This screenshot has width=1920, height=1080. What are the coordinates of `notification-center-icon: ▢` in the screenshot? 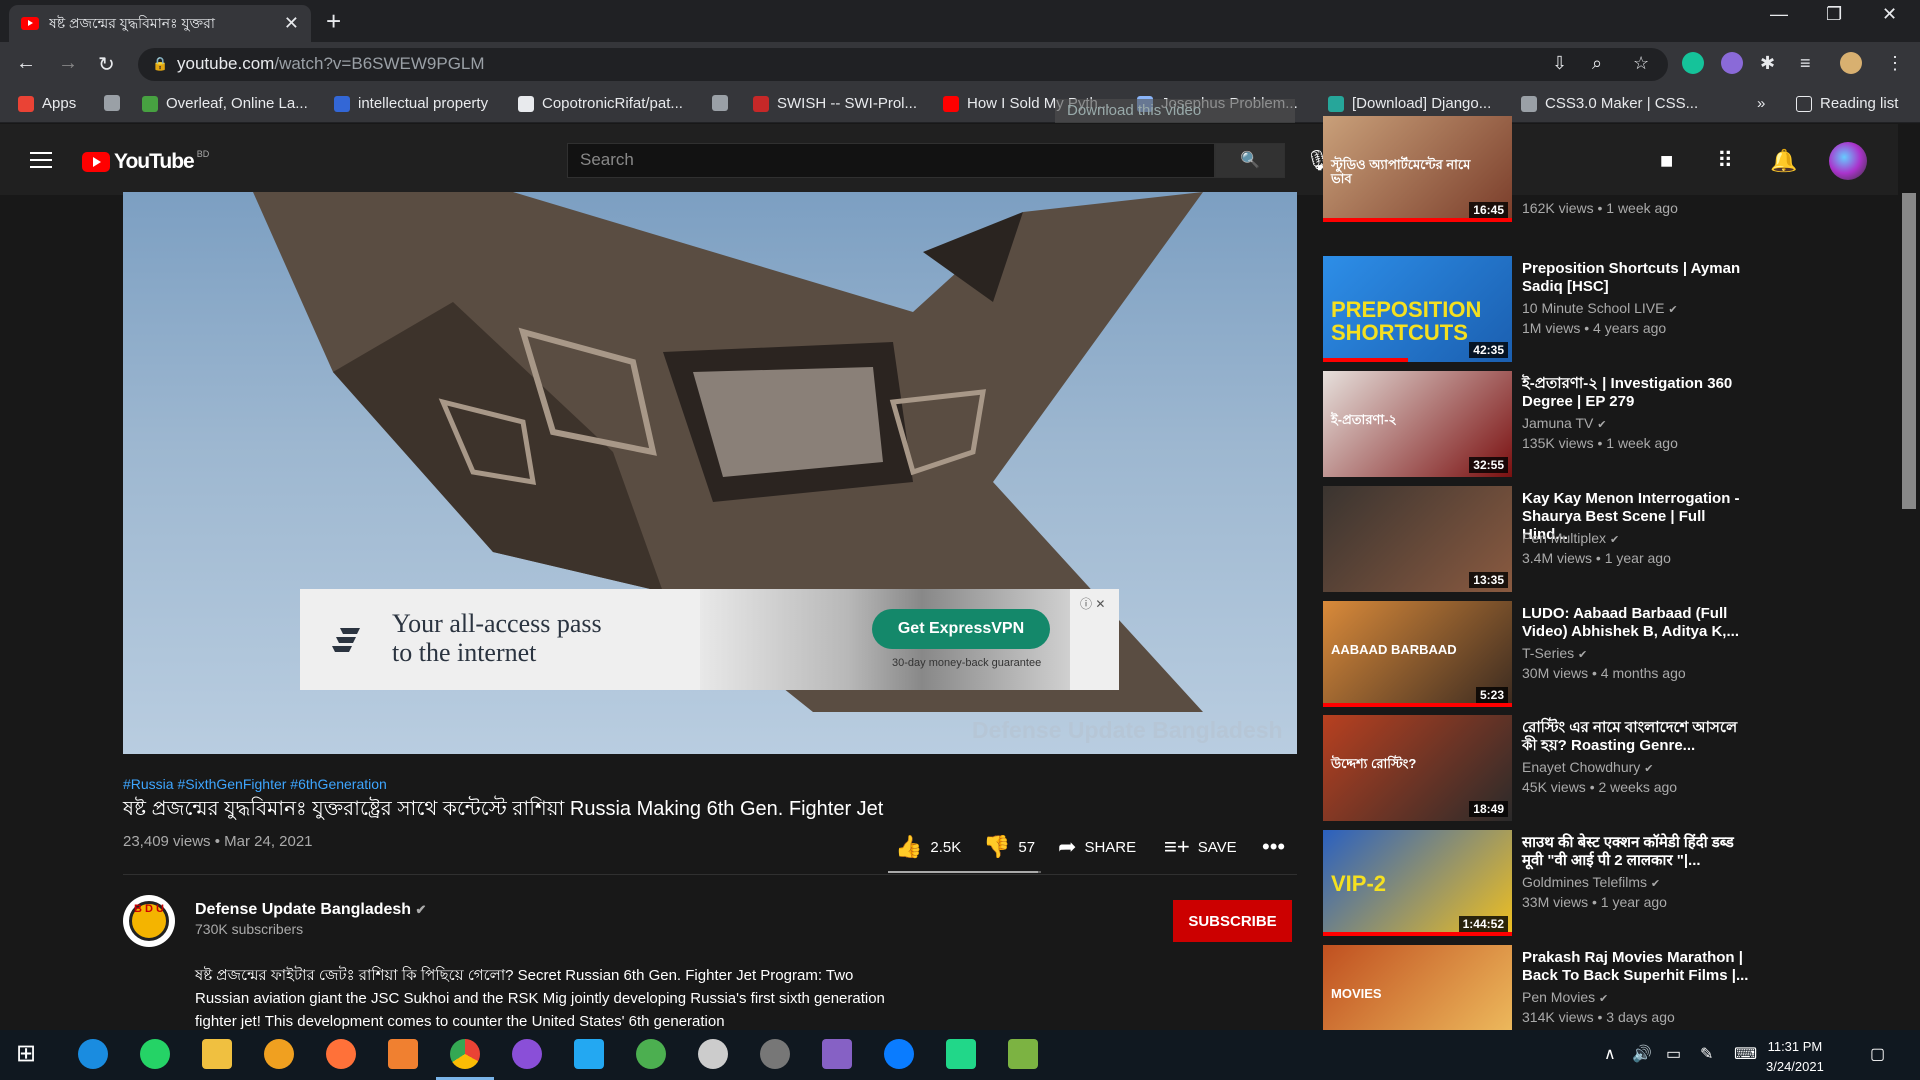 It's located at (1877, 1054).